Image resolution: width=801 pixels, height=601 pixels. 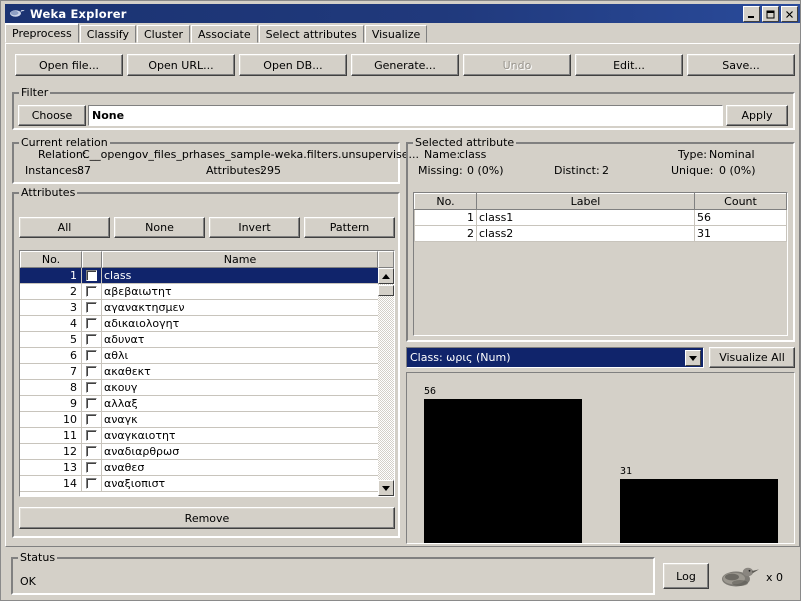 What do you see at coordinates (159, 227) in the screenshot?
I see `select-none-button: None` at bounding box center [159, 227].